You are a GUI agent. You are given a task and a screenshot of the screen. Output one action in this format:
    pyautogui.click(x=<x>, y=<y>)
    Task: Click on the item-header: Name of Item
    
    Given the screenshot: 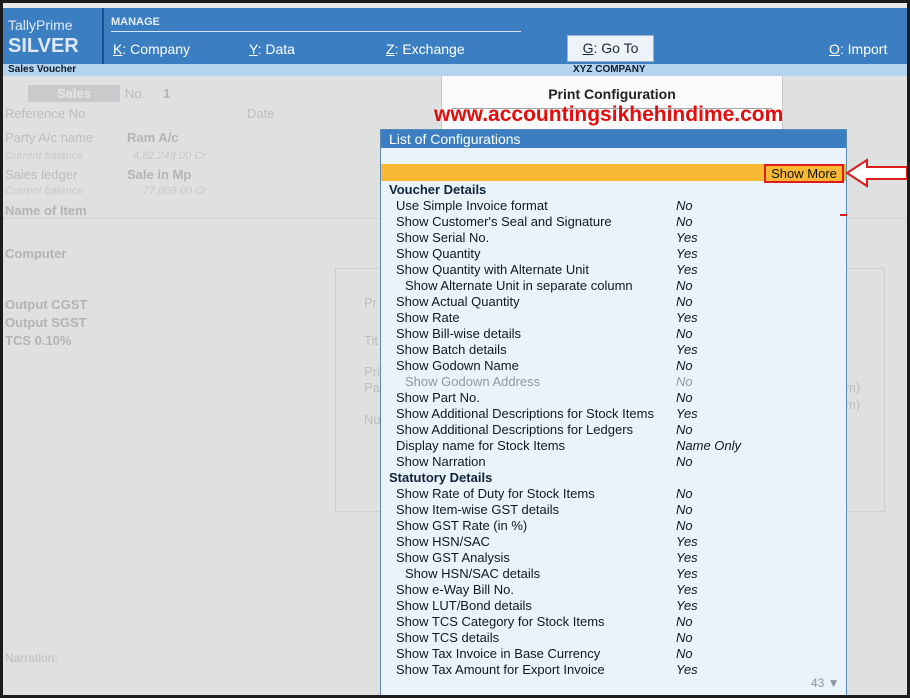 What is the action you would take?
    pyautogui.click(x=46, y=210)
    